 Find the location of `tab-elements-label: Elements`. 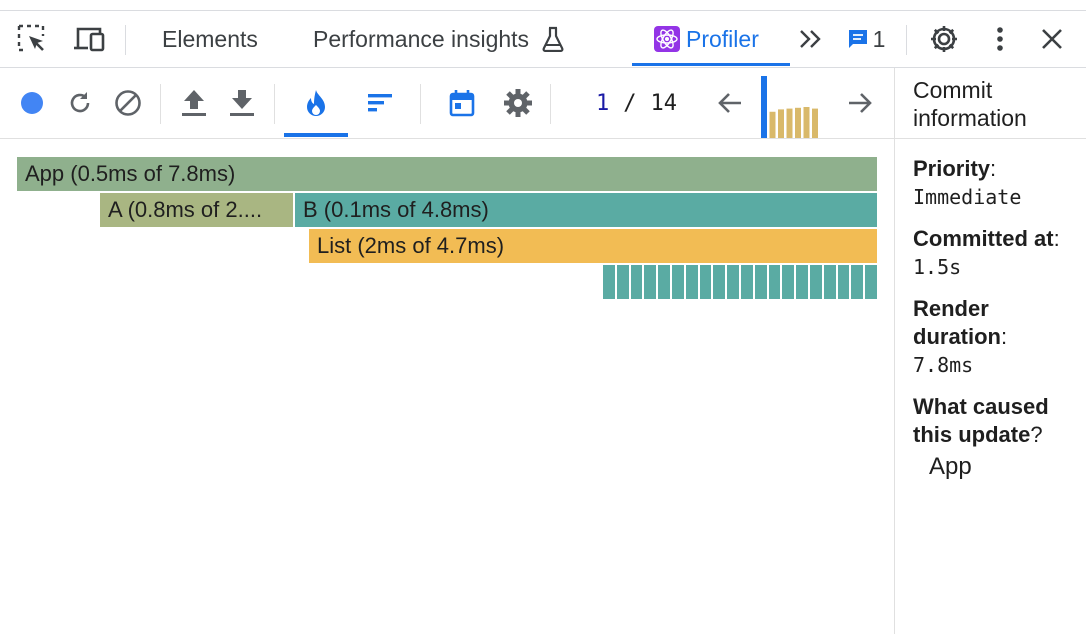

tab-elements-label: Elements is located at coordinates (210, 38).